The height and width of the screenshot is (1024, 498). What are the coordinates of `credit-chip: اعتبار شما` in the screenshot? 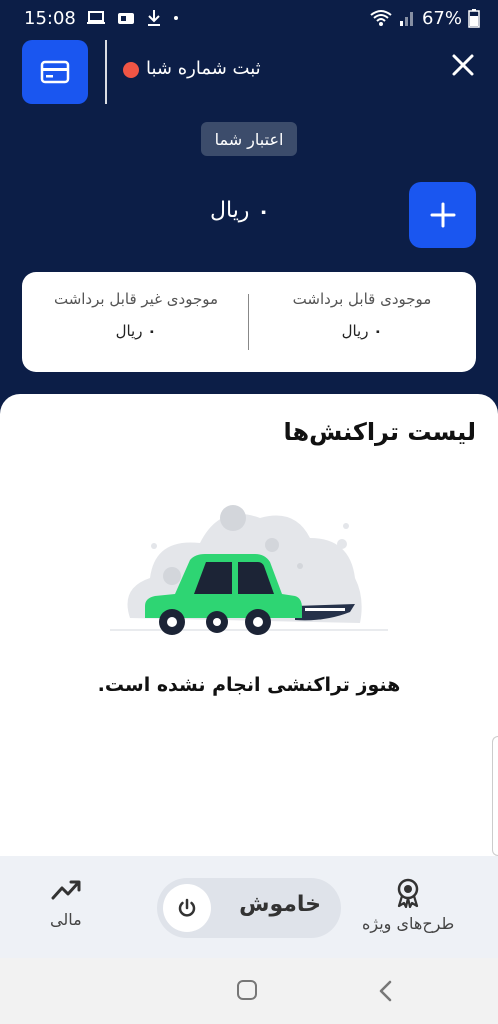 It's located at (249, 139).